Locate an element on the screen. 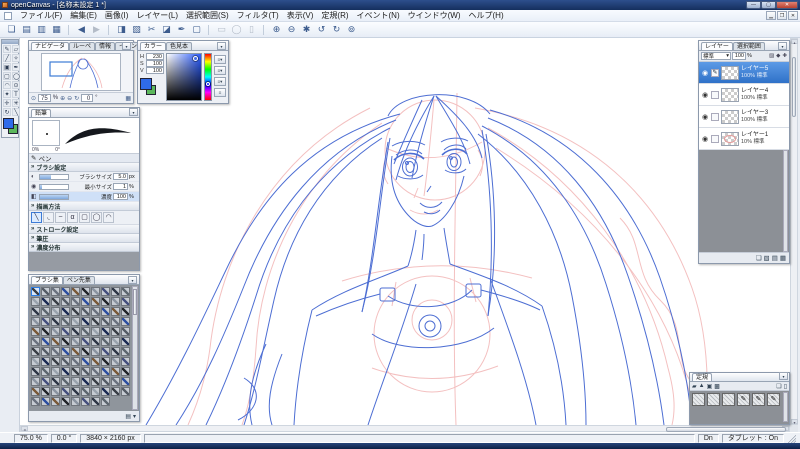 The image size is (800, 449). delete-ruler: ▯ is located at coordinates (785, 386).